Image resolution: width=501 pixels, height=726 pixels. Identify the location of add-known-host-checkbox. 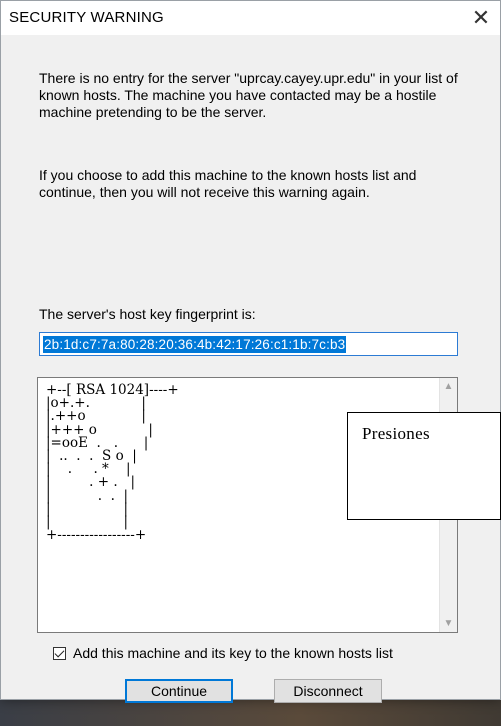
(59, 653).